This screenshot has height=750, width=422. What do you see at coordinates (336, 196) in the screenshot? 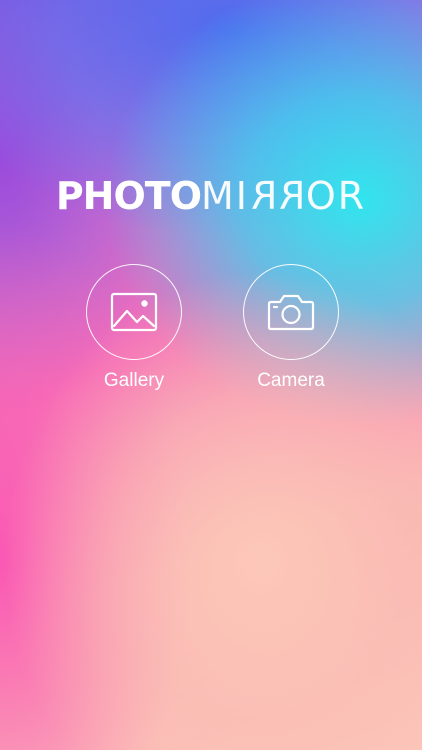
I see `logo-mirror-suffix: OR` at bounding box center [336, 196].